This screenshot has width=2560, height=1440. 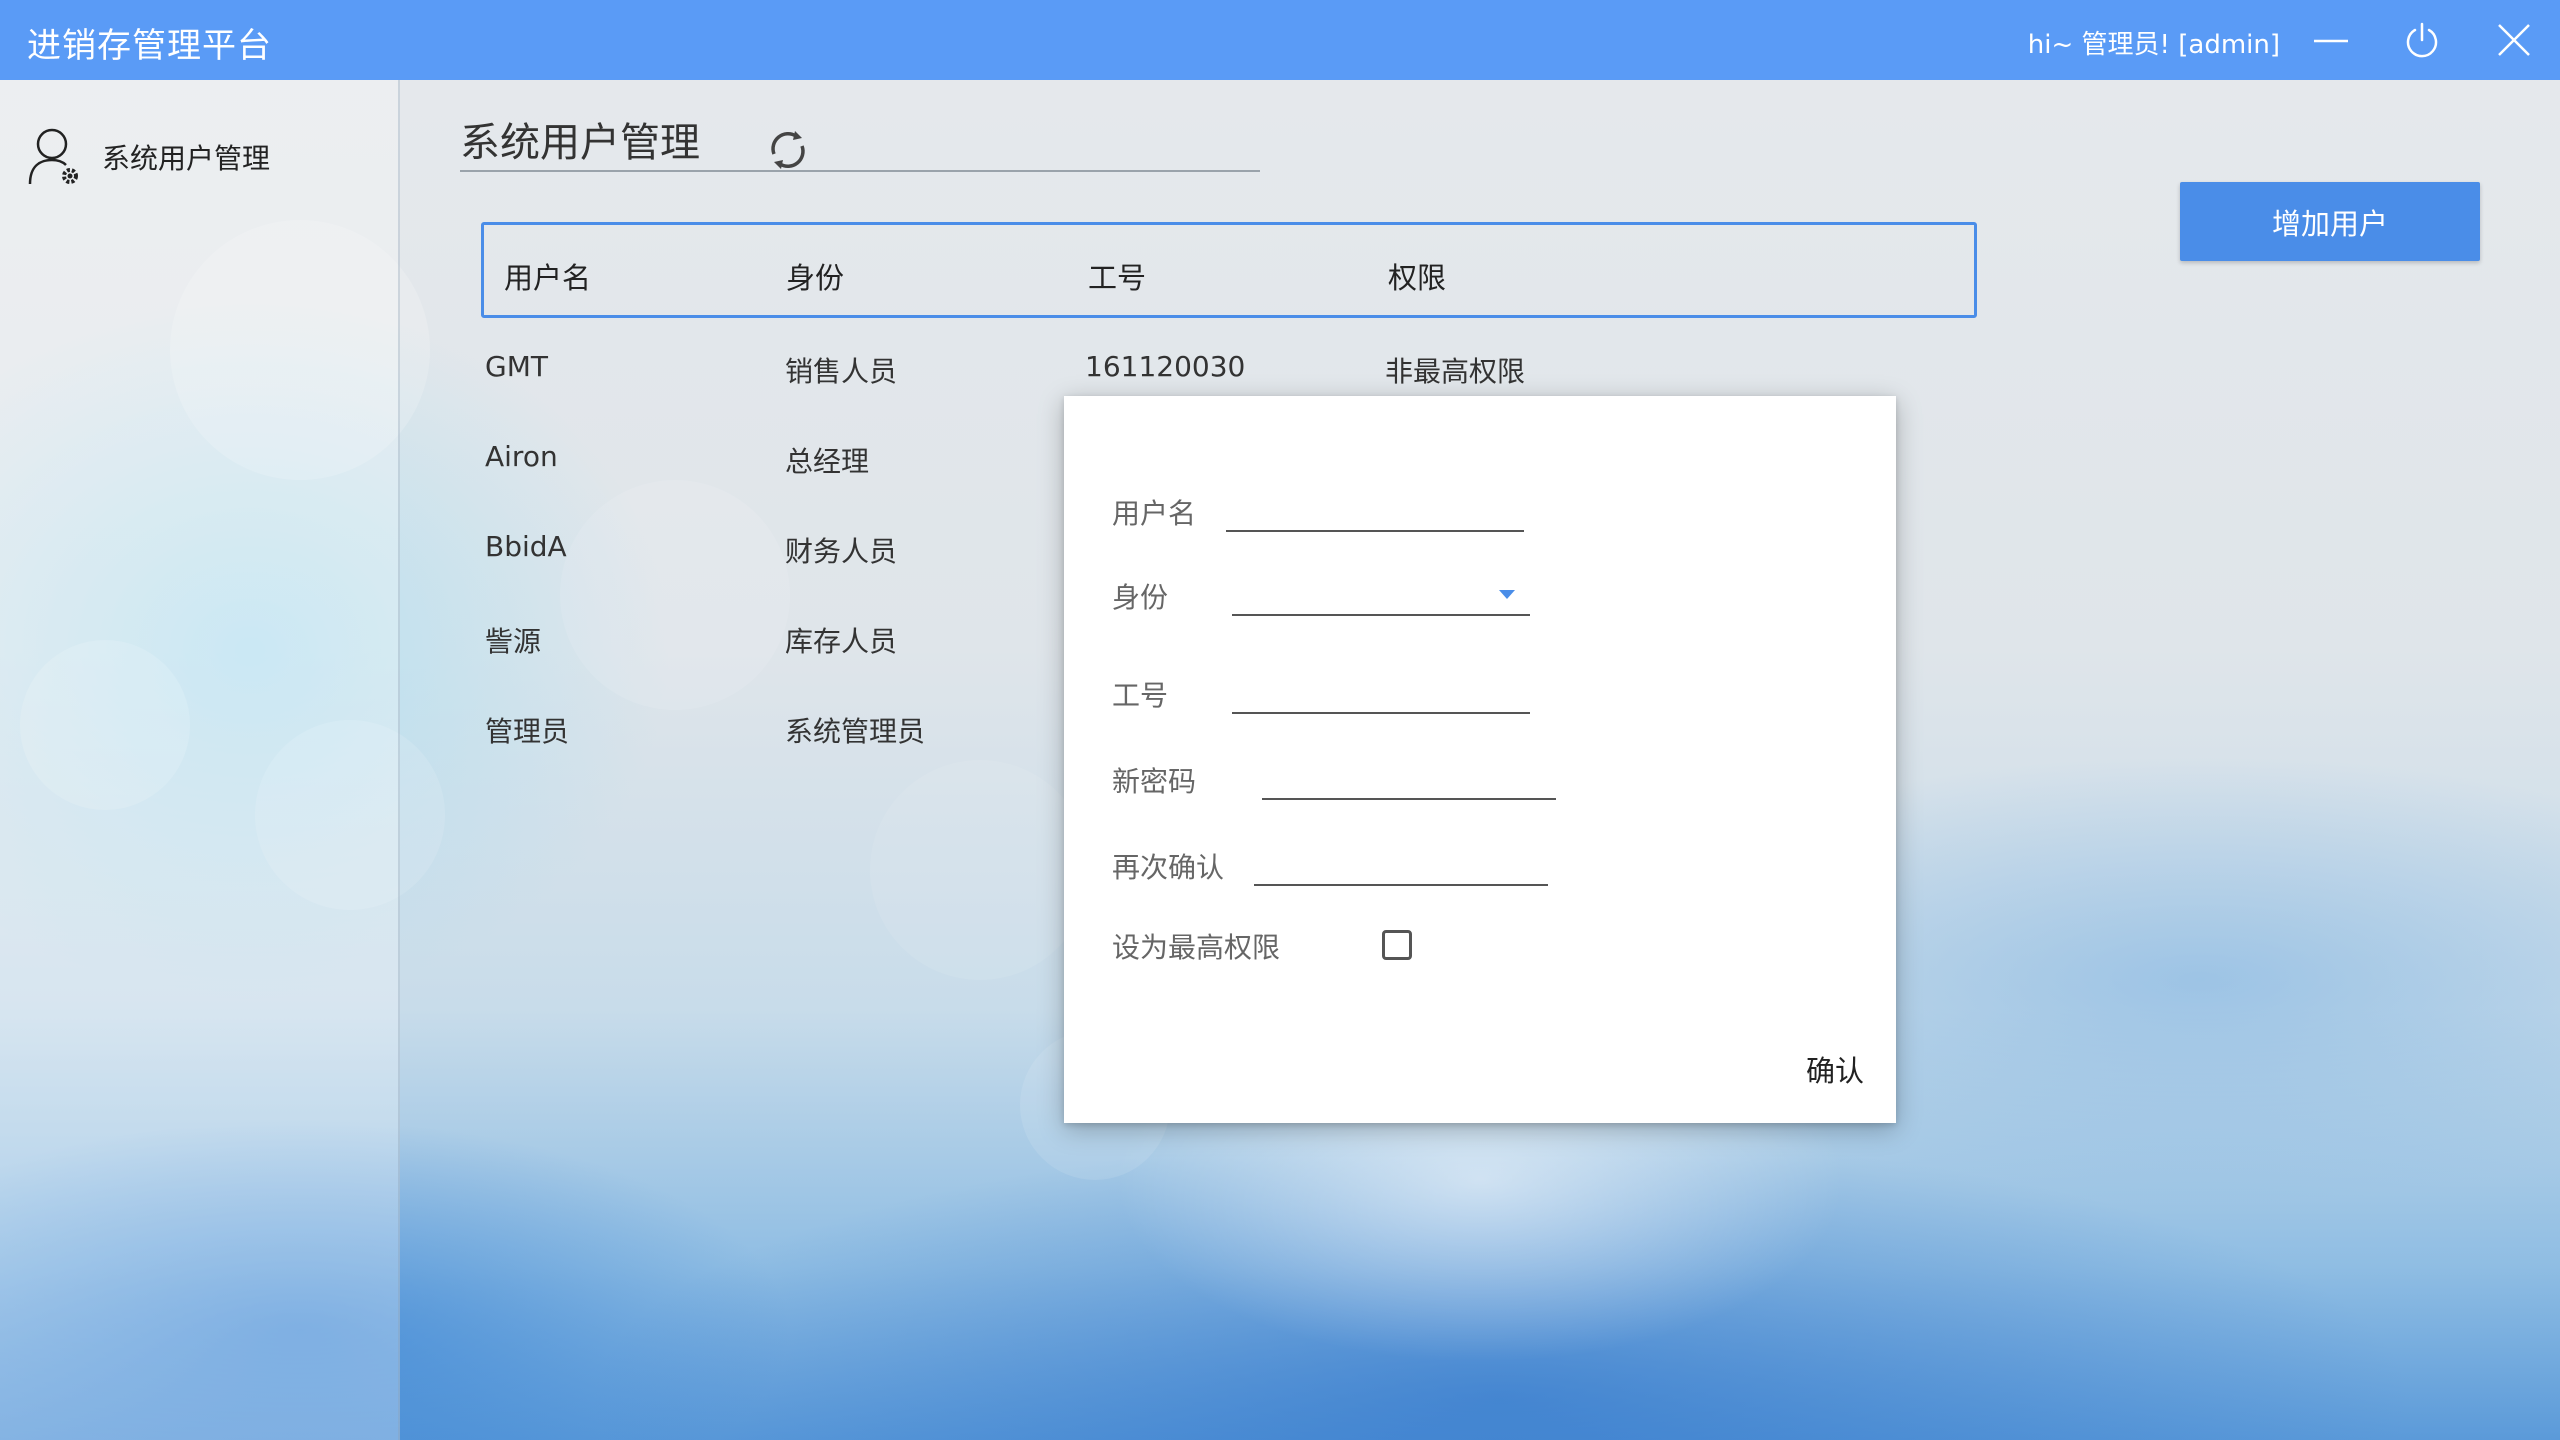 I want to click on superuser-label: 设为最高权限, so click(x=1196, y=947).